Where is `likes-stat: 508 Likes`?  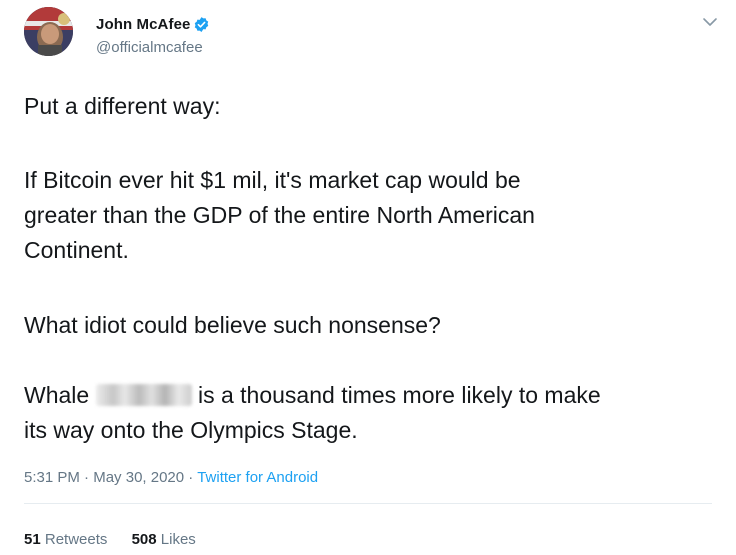
likes-stat: 508 Likes is located at coordinates (164, 539).